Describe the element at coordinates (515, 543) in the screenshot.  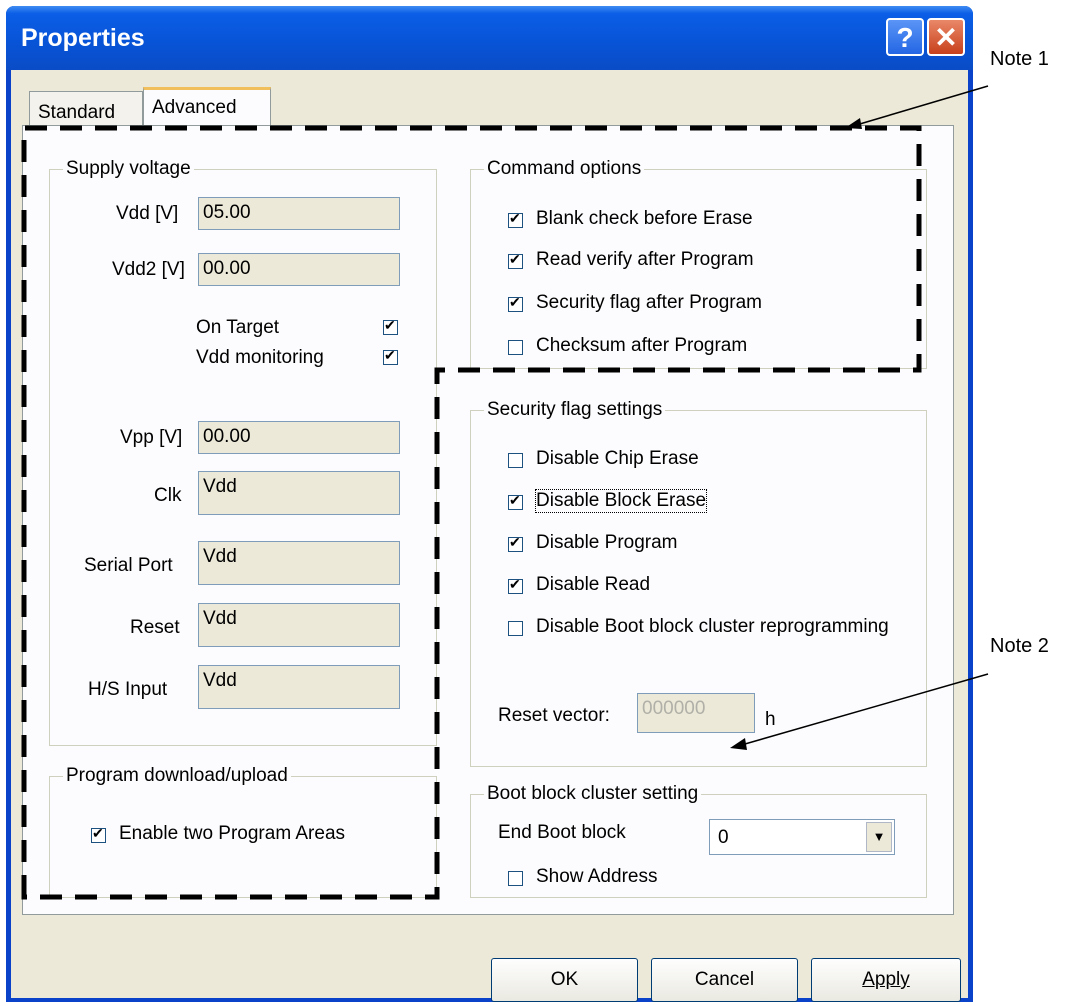
I see `disable-program-checkbox` at that location.